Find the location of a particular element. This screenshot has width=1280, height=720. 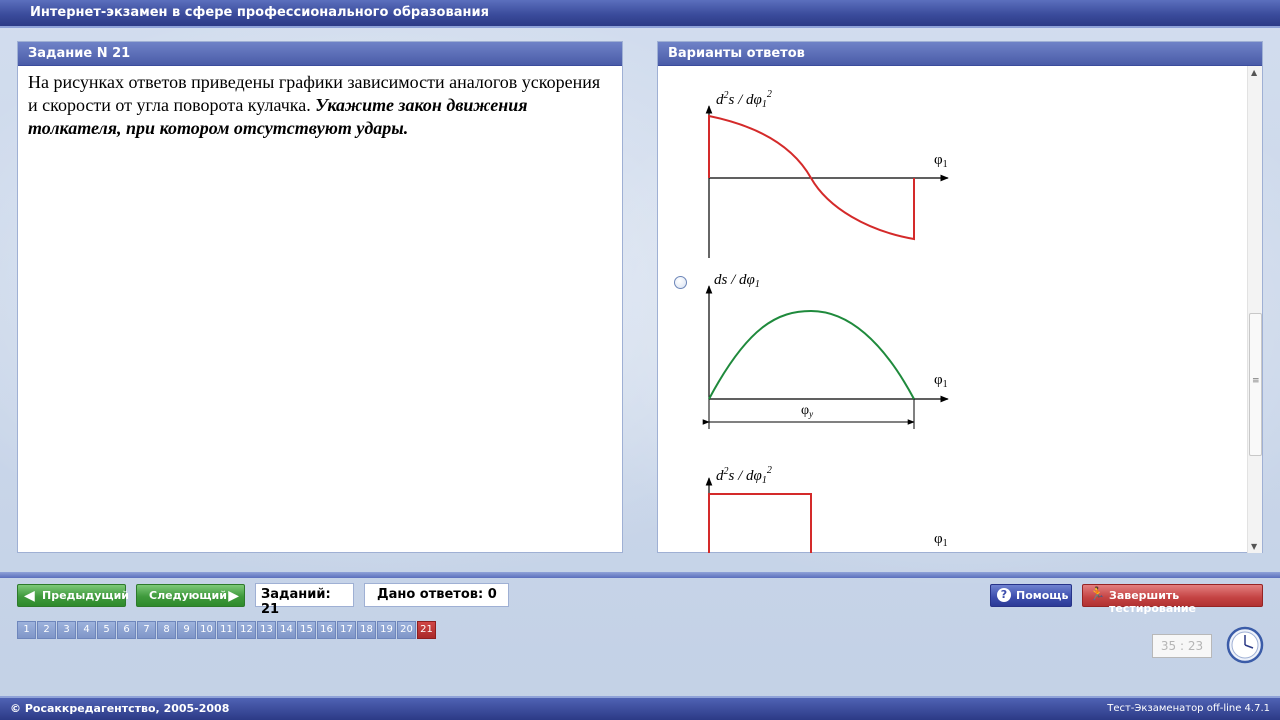

help-button: ? Помощь is located at coordinates (1031, 595).